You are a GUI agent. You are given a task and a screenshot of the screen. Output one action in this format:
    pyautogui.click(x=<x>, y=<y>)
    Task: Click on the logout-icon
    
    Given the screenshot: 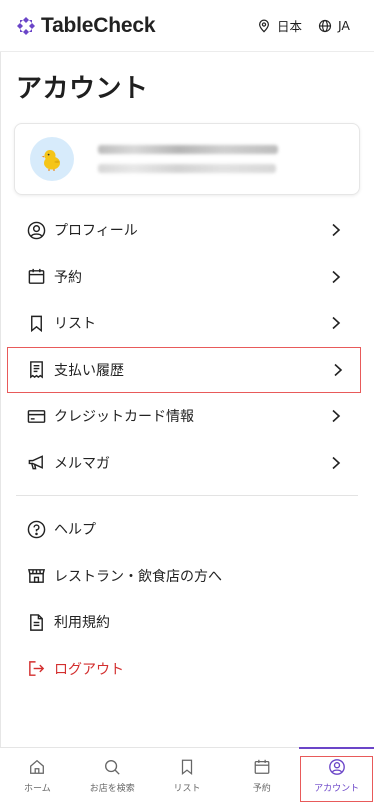 What is the action you would take?
    pyautogui.click(x=36, y=669)
    